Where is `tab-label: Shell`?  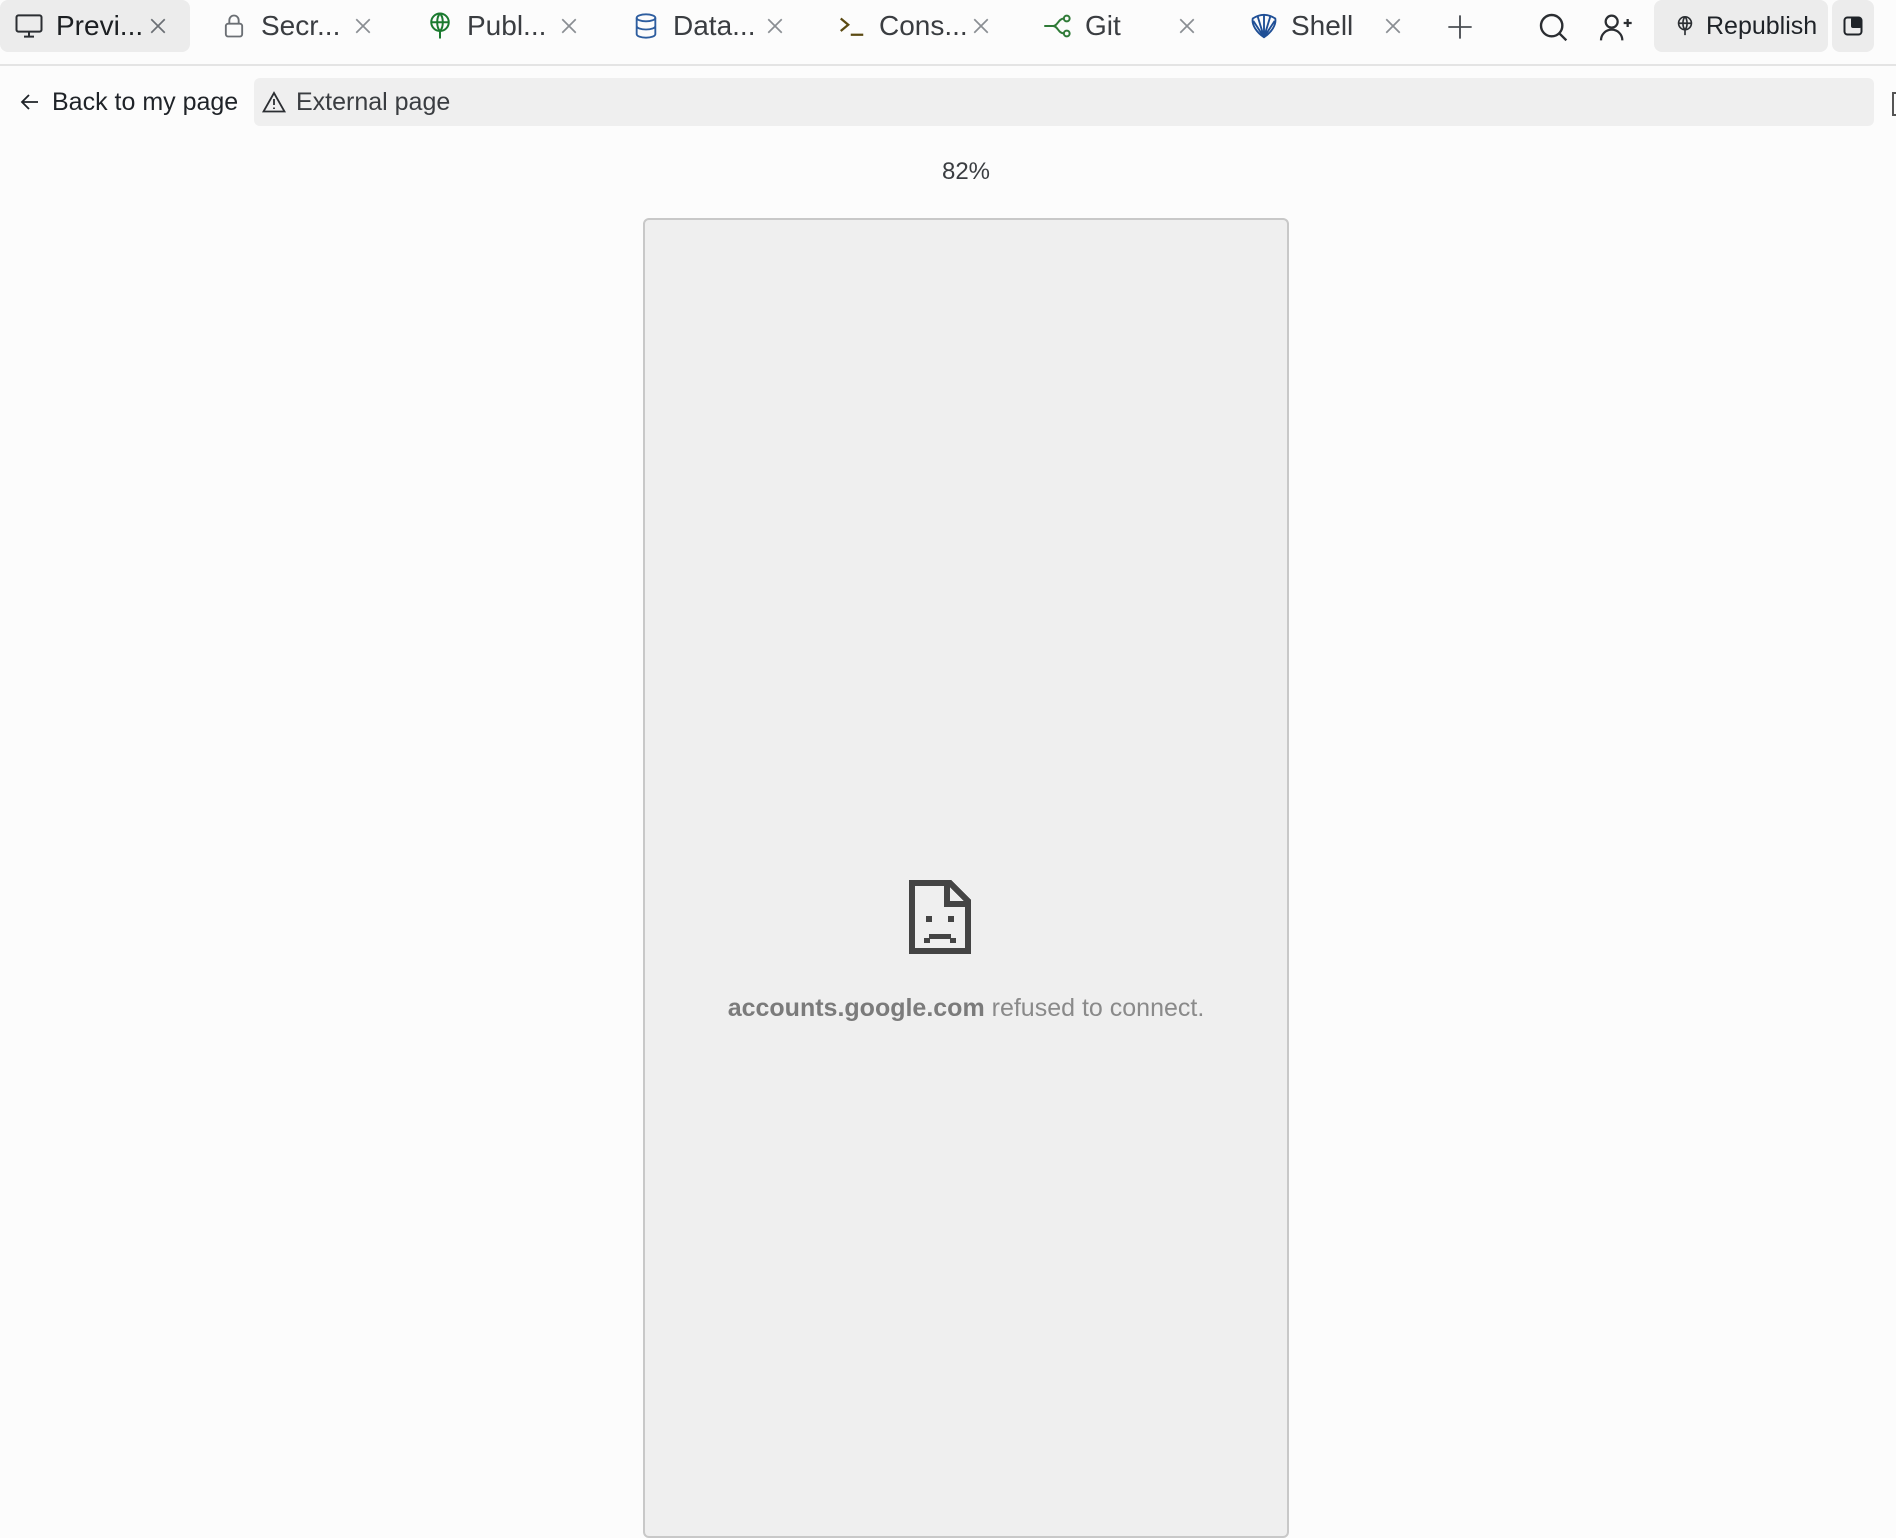
tab-label: Shell is located at coordinates (1322, 25).